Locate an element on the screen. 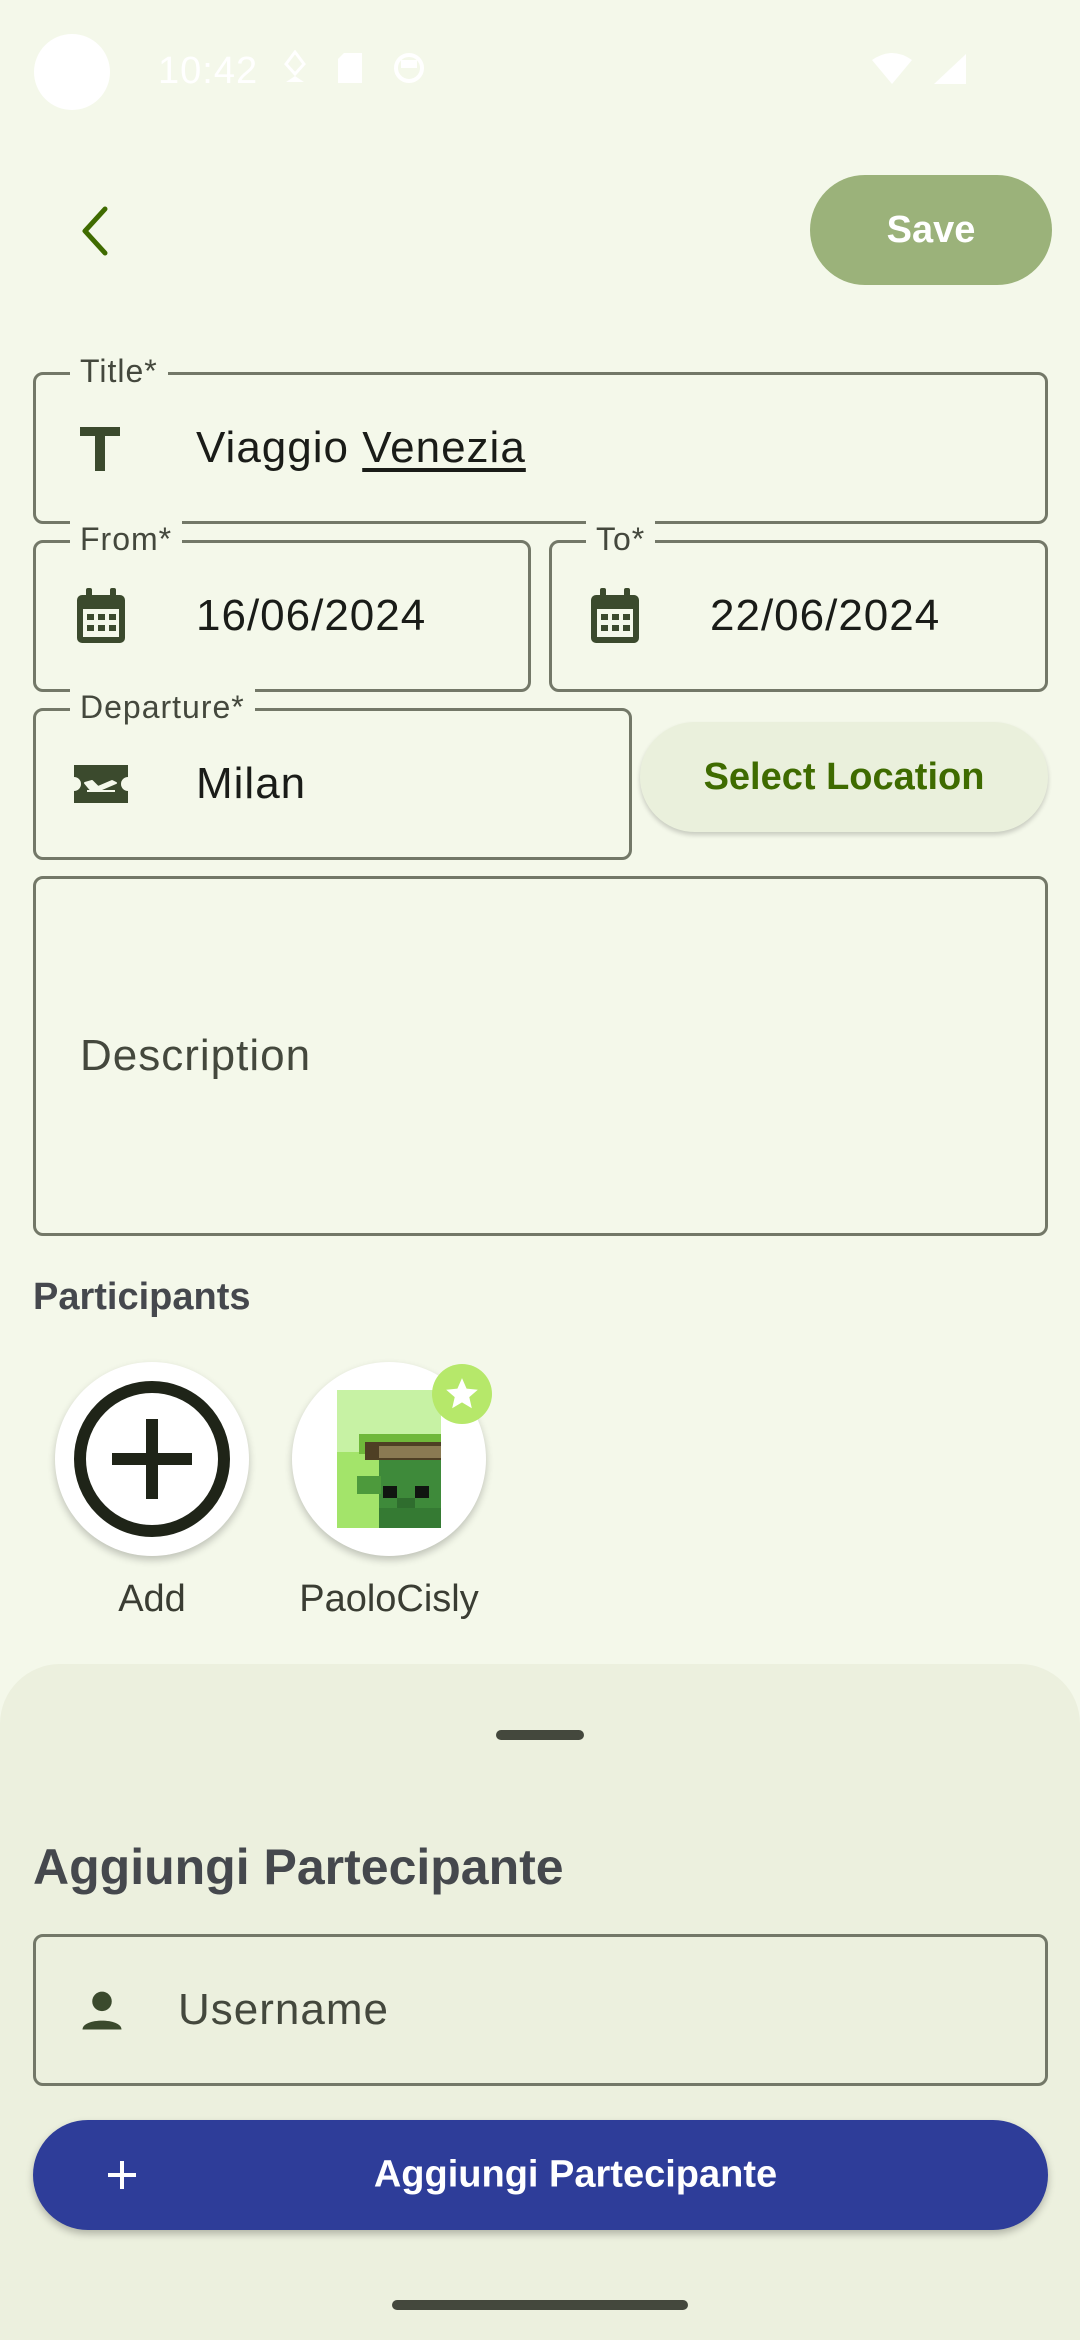 This screenshot has height=2340, width=1080. departure-label: Departure* is located at coordinates (162, 707).